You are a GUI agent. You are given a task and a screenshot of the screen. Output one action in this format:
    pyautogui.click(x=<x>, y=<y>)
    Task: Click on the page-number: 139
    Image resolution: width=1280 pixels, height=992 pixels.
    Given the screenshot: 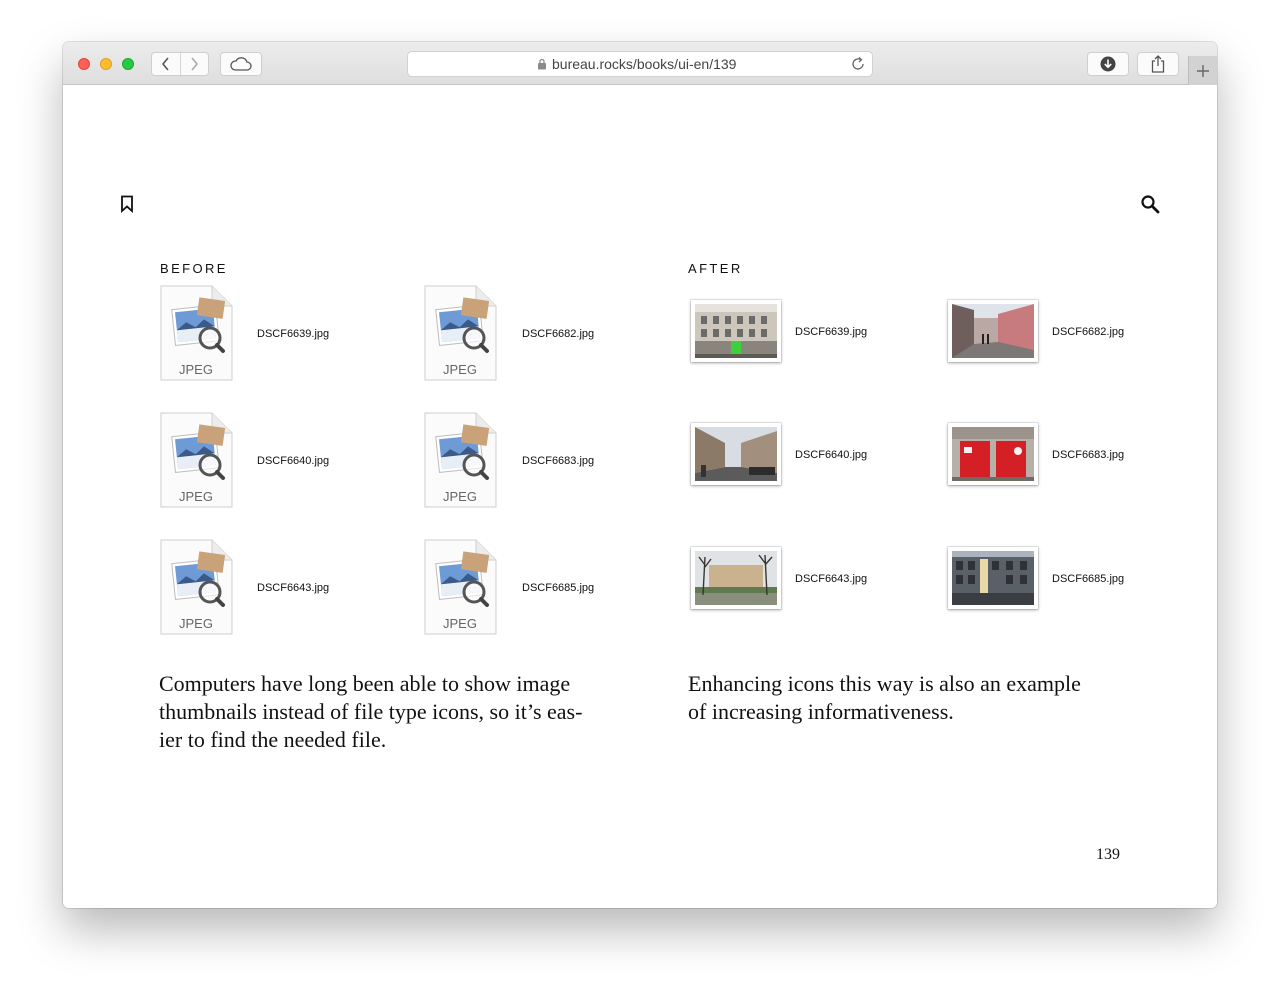 What is the action you would take?
    pyautogui.click(x=1108, y=854)
    